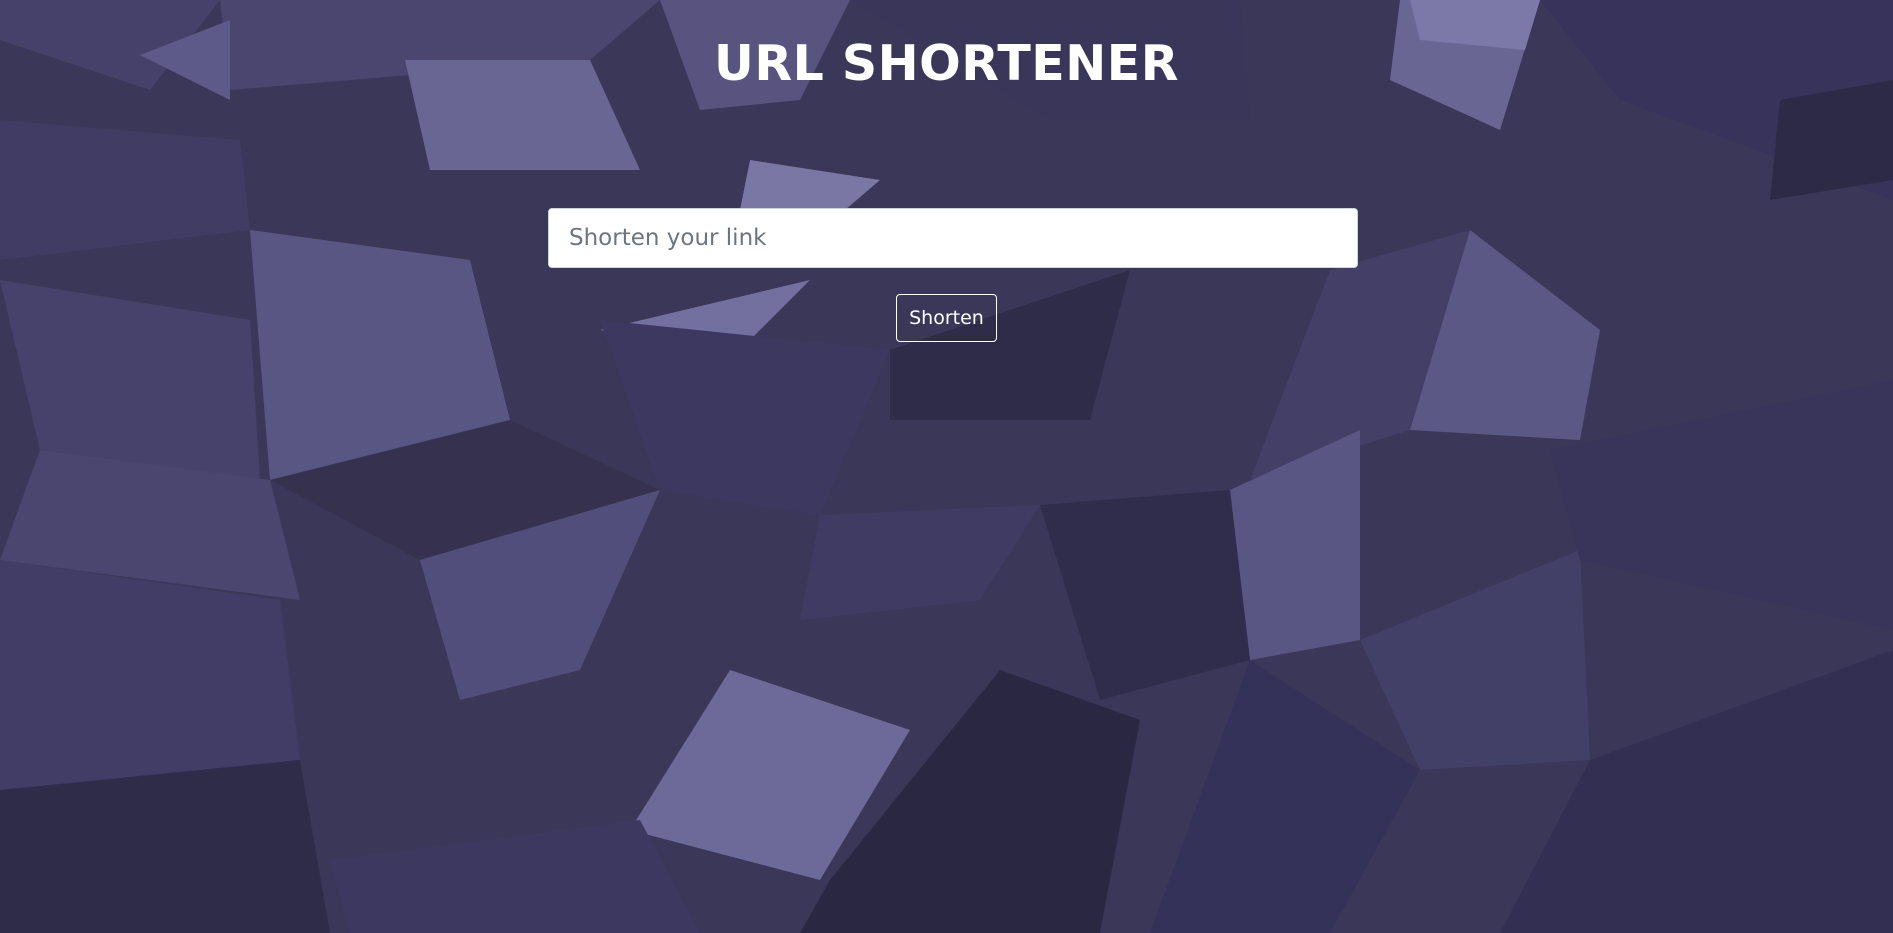 Image resolution: width=1893 pixels, height=933 pixels. I want to click on page-title: URL SHORTENER, so click(946, 63).